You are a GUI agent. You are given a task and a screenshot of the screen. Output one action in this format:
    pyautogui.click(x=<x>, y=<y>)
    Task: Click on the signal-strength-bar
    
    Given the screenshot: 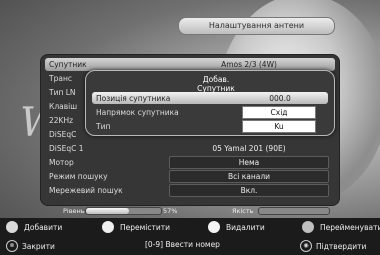 What is the action you would take?
    pyautogui.click(x=123, y=211)
    